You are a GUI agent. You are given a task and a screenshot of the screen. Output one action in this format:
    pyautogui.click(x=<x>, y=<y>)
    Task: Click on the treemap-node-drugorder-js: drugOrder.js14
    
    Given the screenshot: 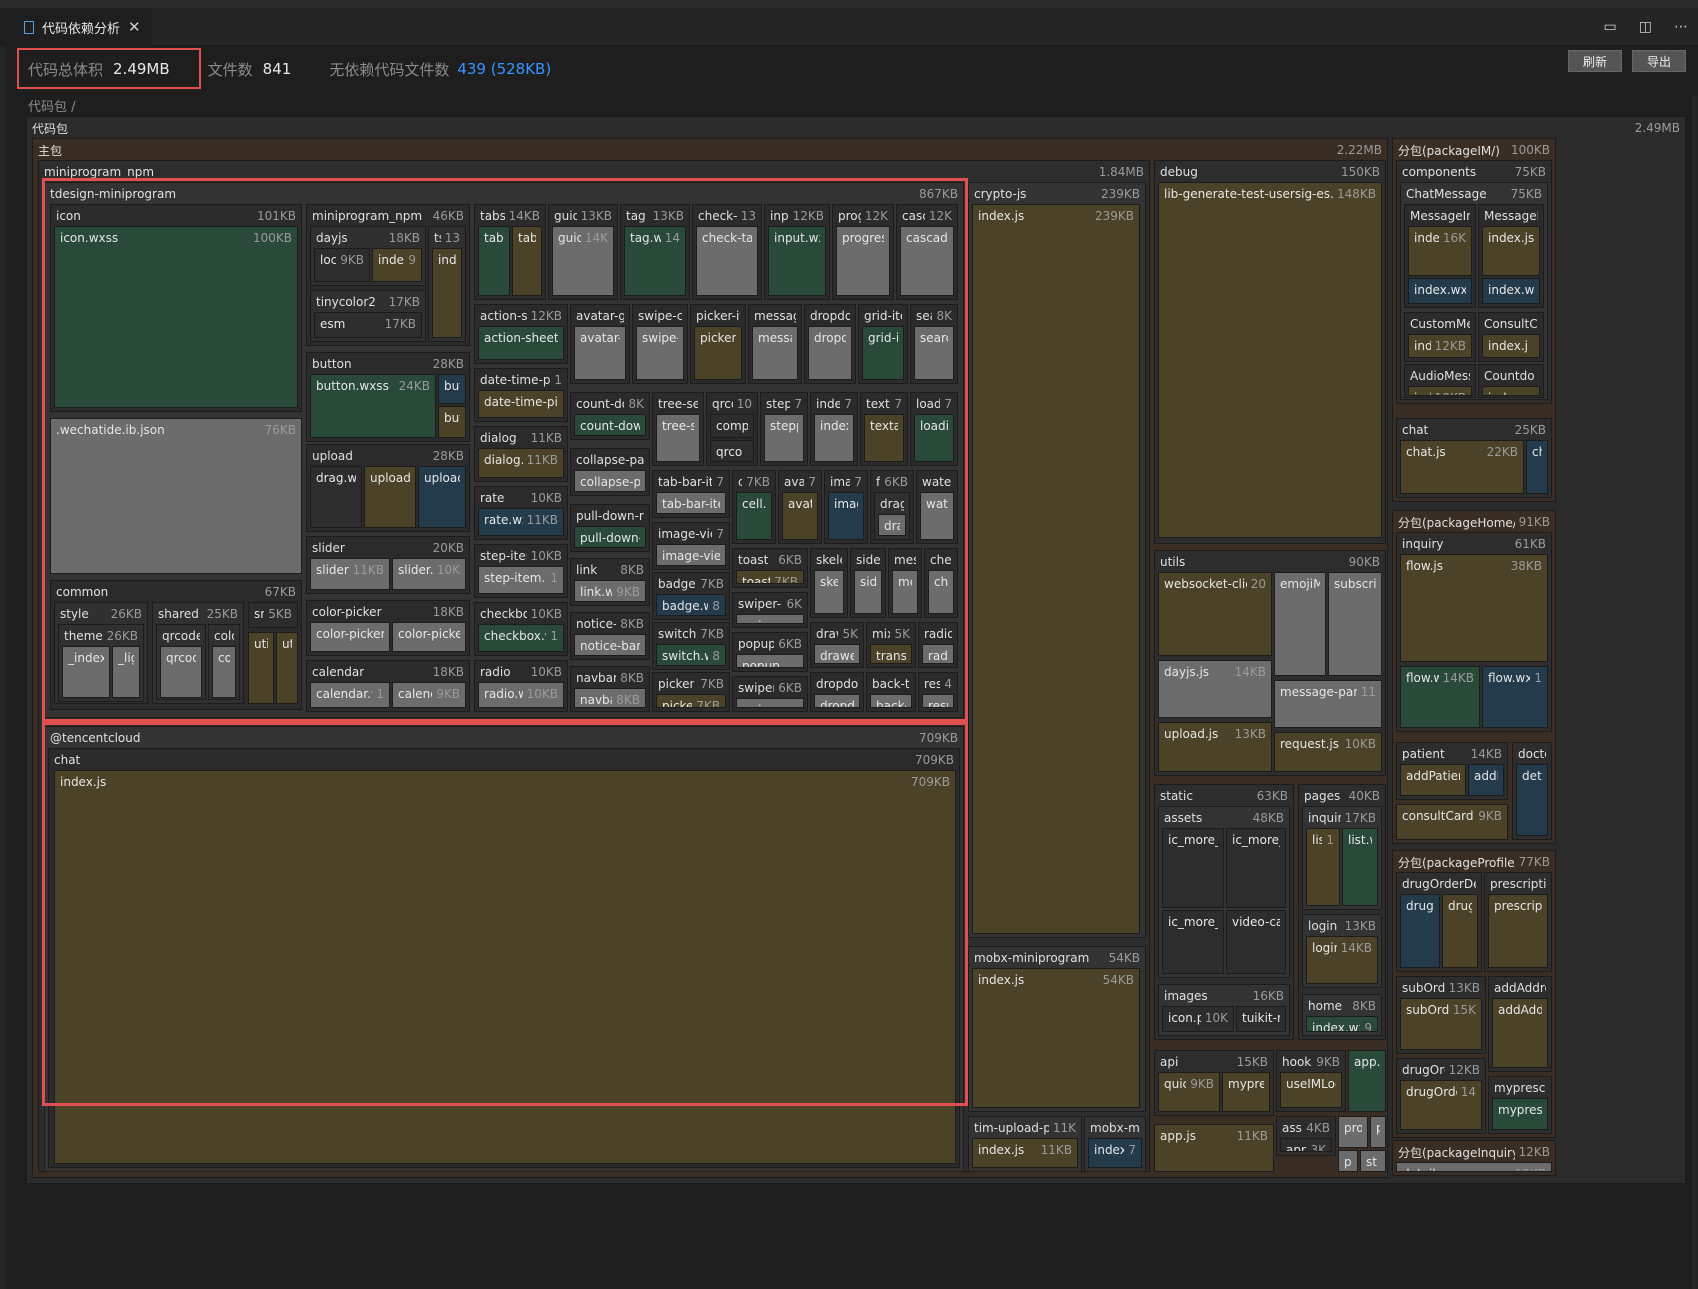 What is the action you would take?
    pyautogui.click(x=1441, y=1105)
    